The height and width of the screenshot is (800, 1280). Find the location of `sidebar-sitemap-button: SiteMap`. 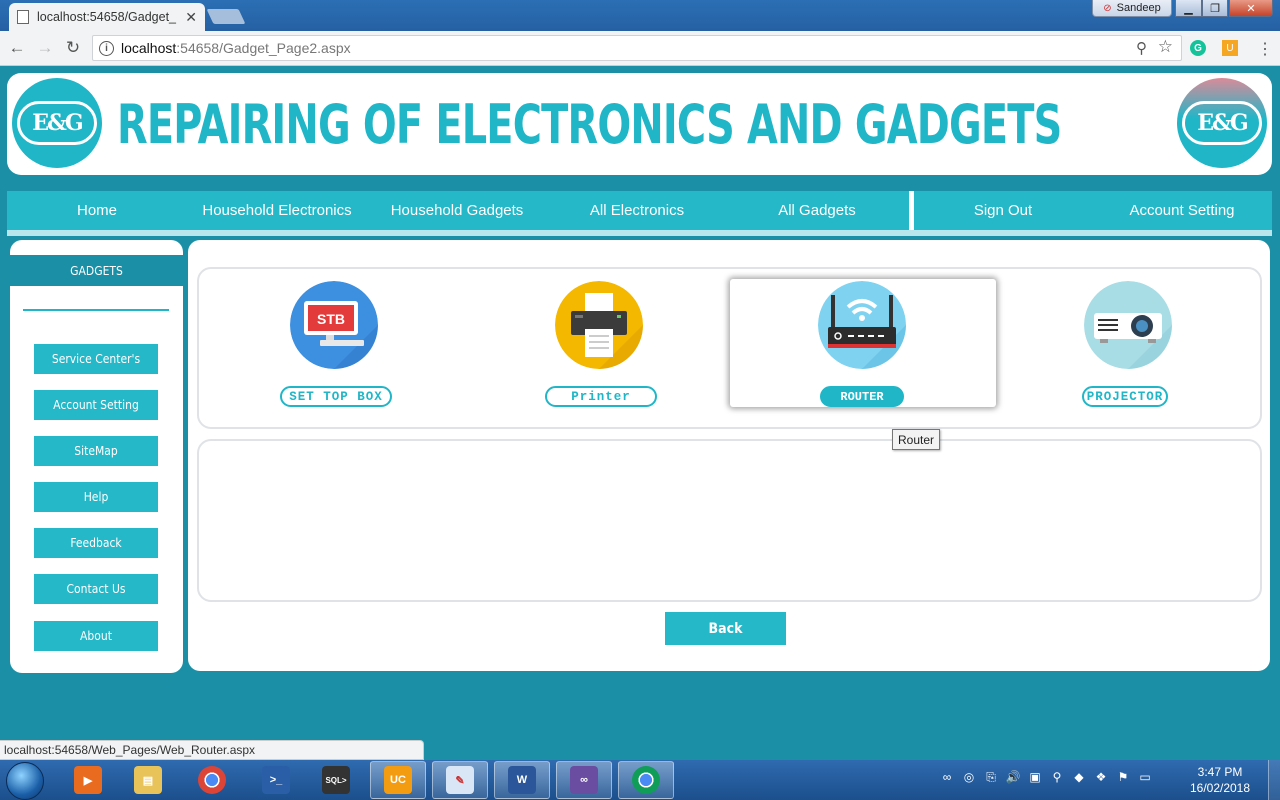

sidebar-sitemap-button: SiteMap is located at coordinates (96, 451).